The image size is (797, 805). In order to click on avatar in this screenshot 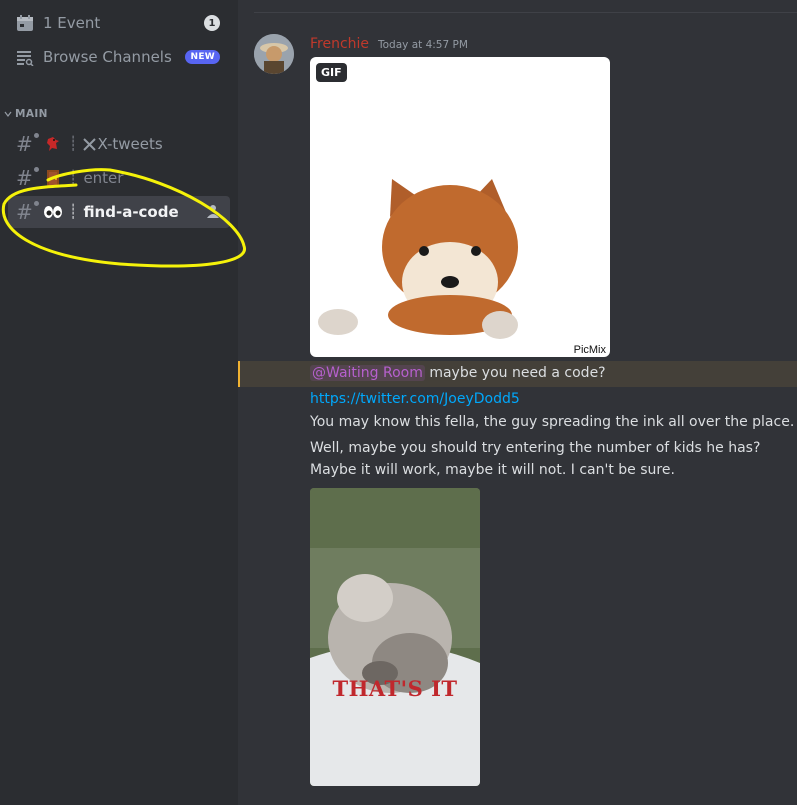, I will do `click(274, 54)`.